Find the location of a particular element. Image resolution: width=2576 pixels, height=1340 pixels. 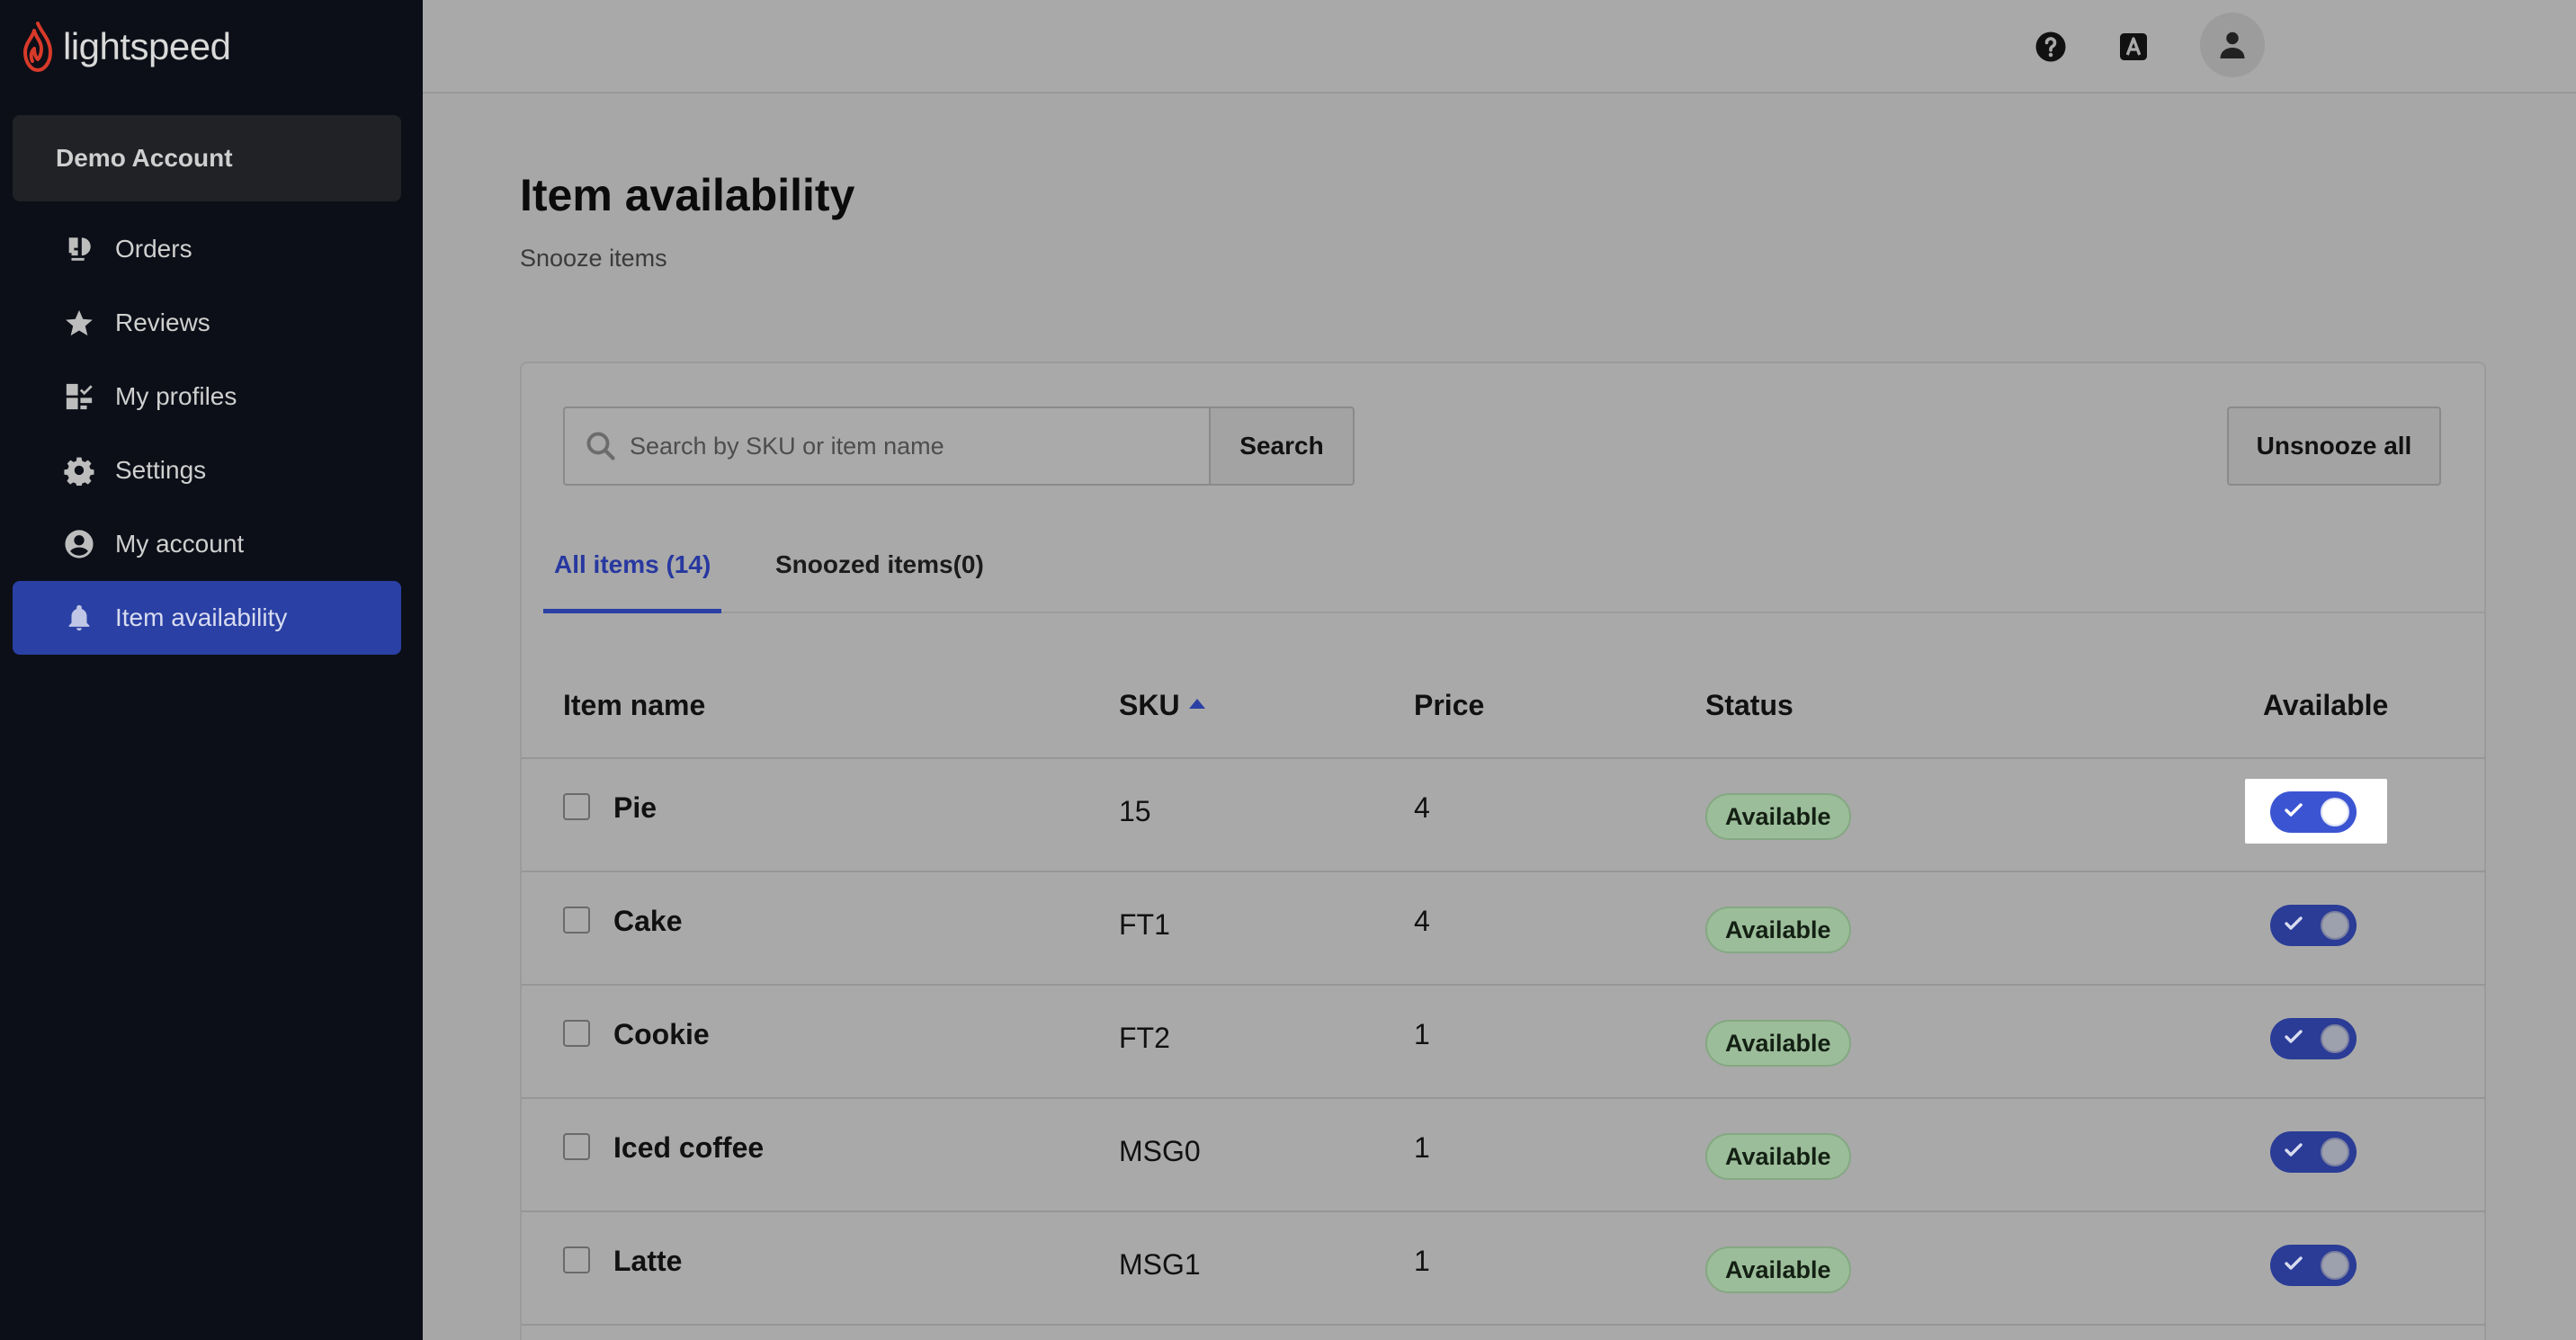

unsnooze-all-button: Unsnooze all is located at coordinates (2334, 446).